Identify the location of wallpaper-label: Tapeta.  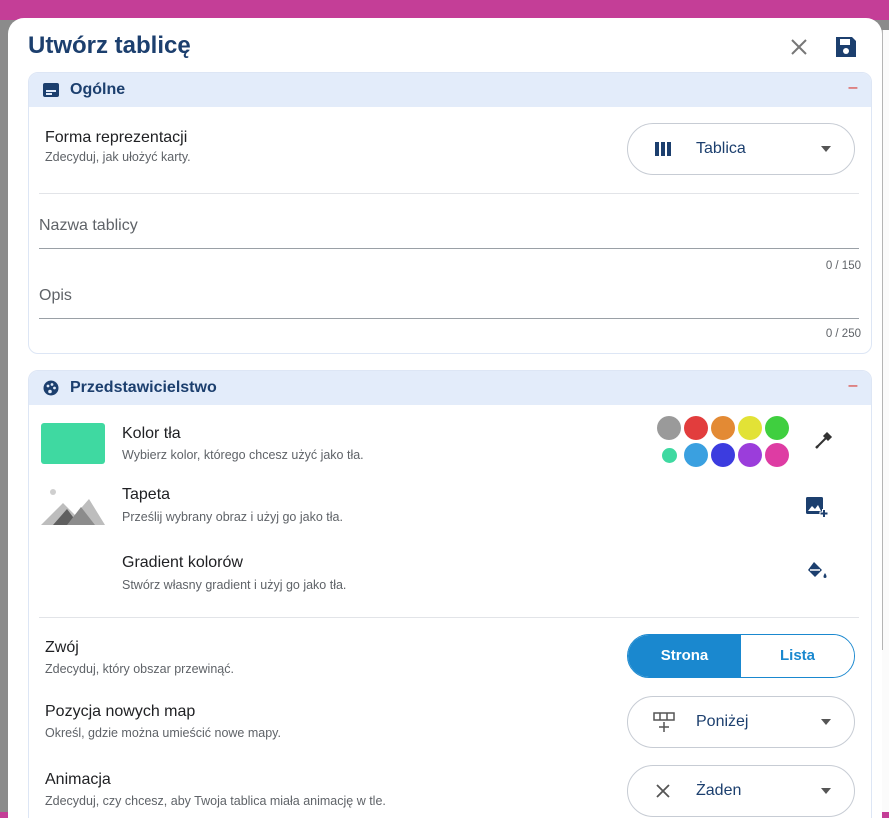
(146, 494).